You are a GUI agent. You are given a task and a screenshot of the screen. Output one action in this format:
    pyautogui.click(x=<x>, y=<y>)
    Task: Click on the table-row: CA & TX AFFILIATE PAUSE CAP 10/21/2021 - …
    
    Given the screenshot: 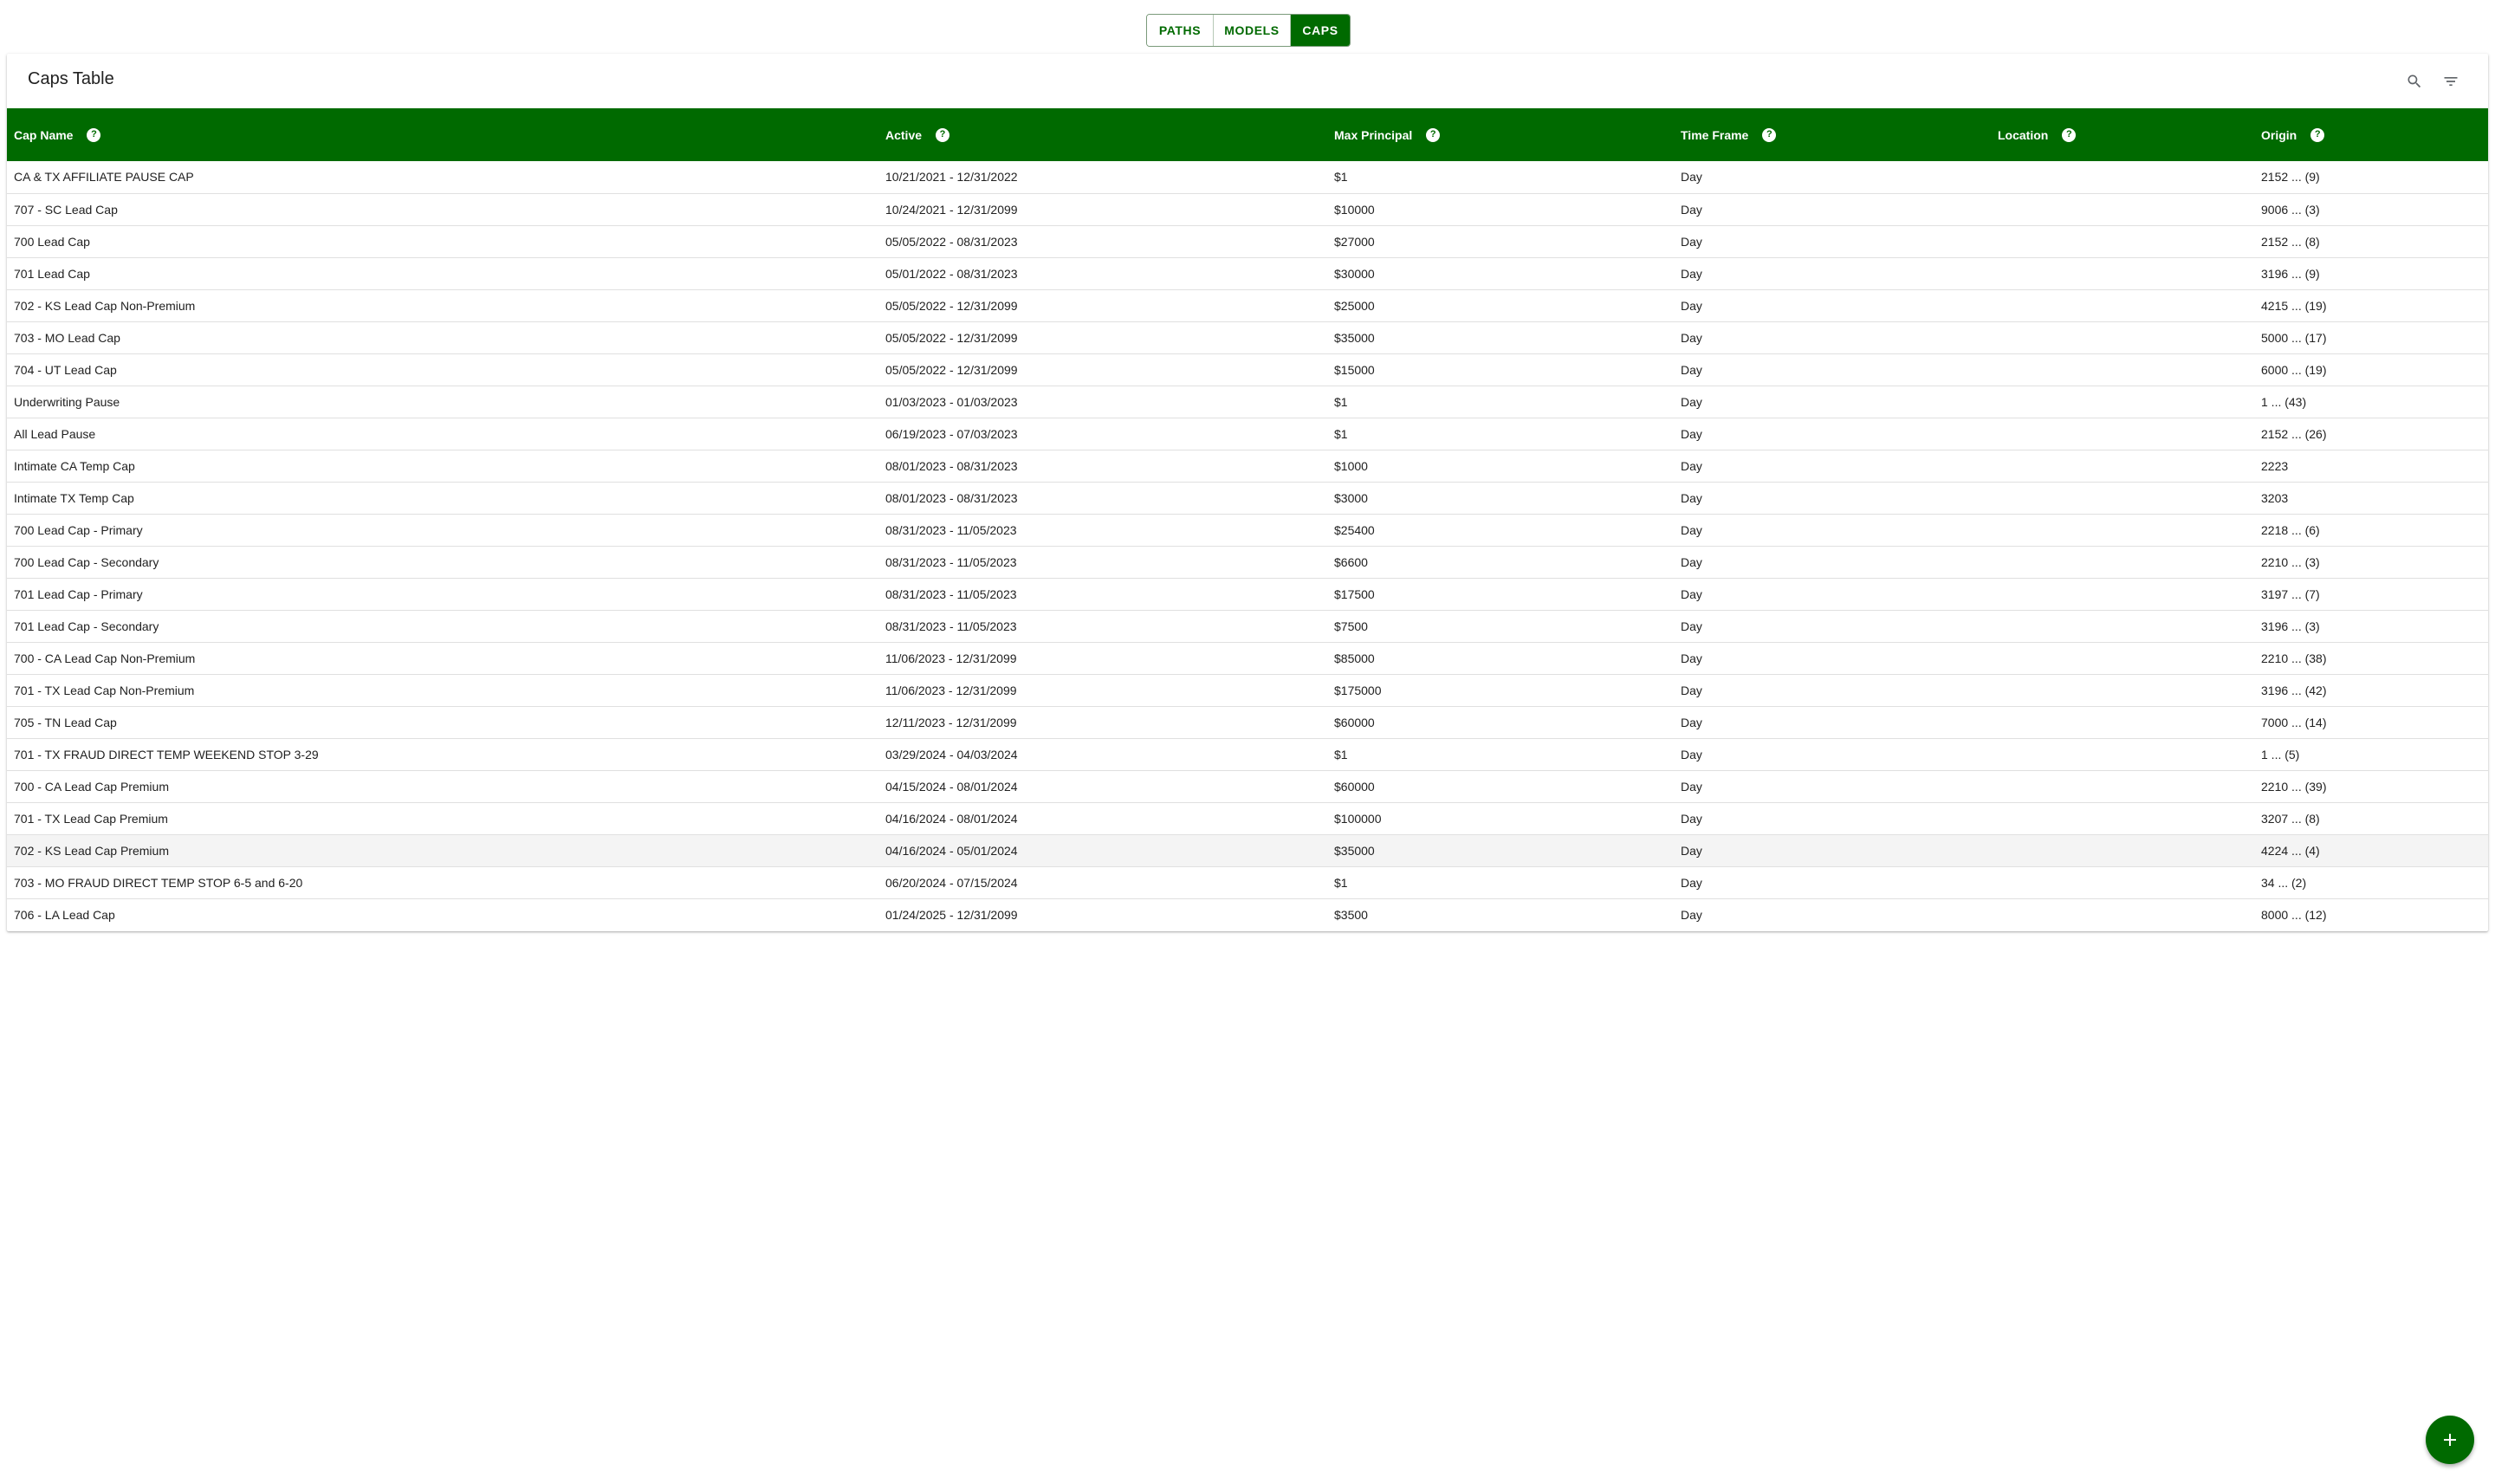 What is the action you would take?
    pyautogui.click(x=1247, y=177)
    